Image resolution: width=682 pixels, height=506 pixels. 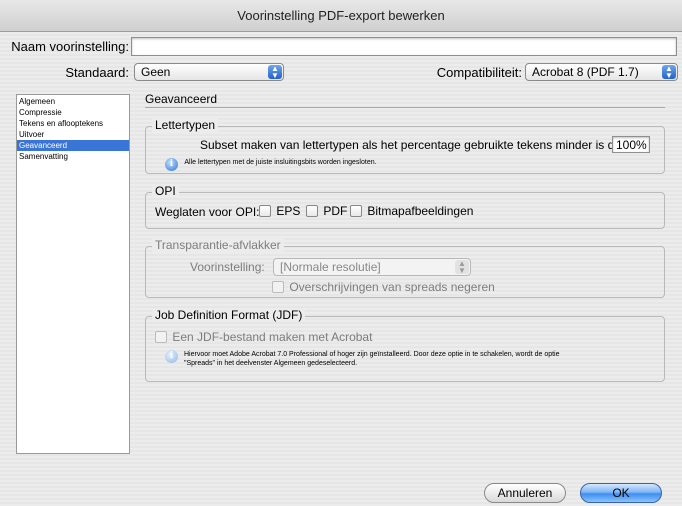 What do you see at coordinates (207, 212) in the screenshot?
I see `opi-omit-label: Weglaten voor OPI:` at bounding box center [207, 212].